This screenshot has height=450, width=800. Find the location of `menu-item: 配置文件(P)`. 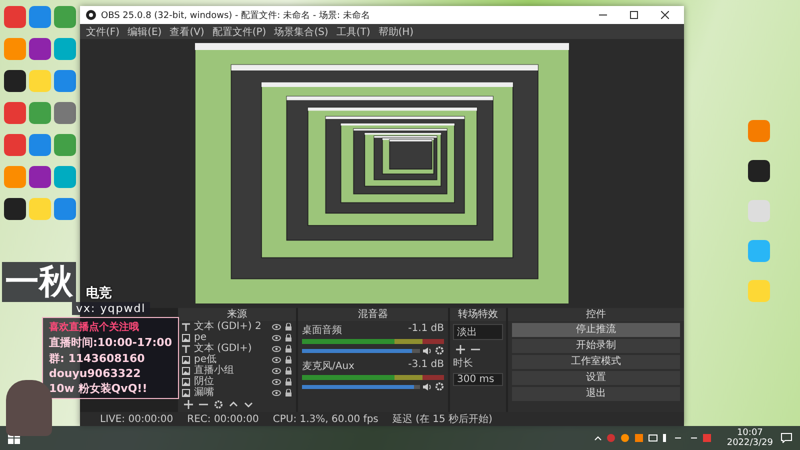

menu-item: 配置文件(P) is located at coordinates (239, 31).